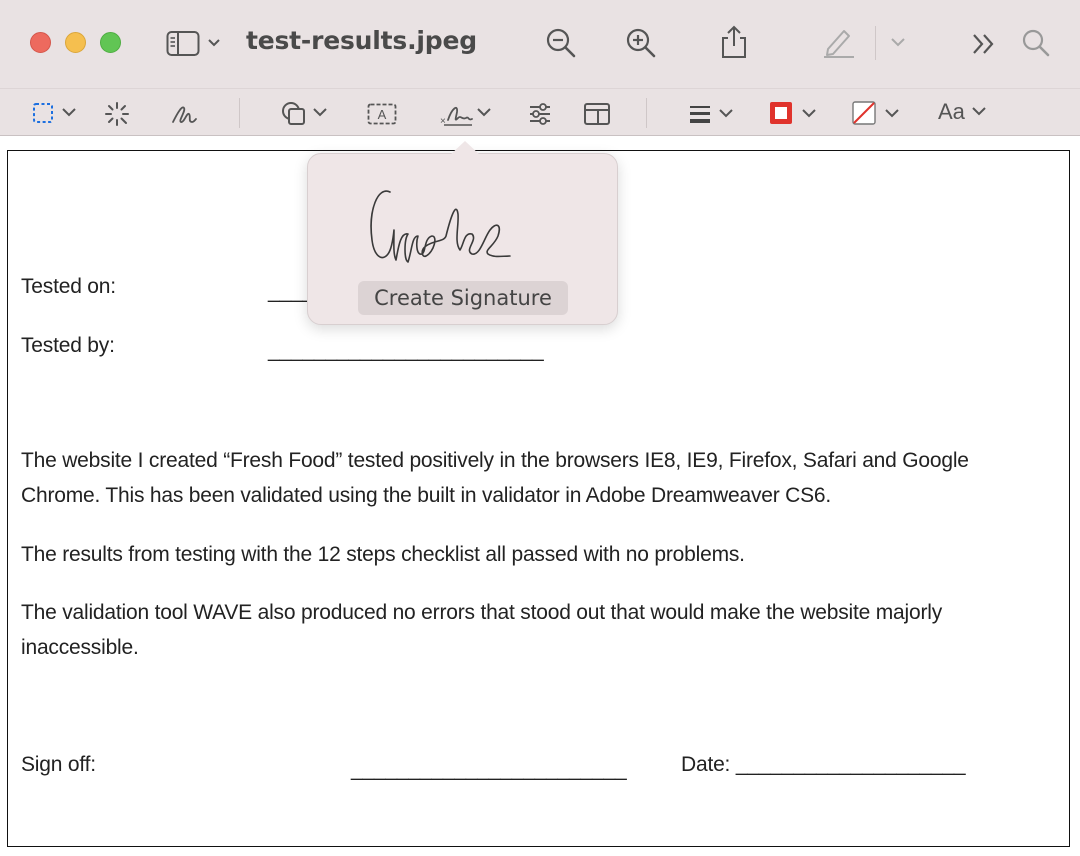 The width and height of the screenshot is (1080, 856). What do you see at coordinates (466, 114) in the screenshot?
I see `signature-icon: ×` at bounding box center [466, 114].